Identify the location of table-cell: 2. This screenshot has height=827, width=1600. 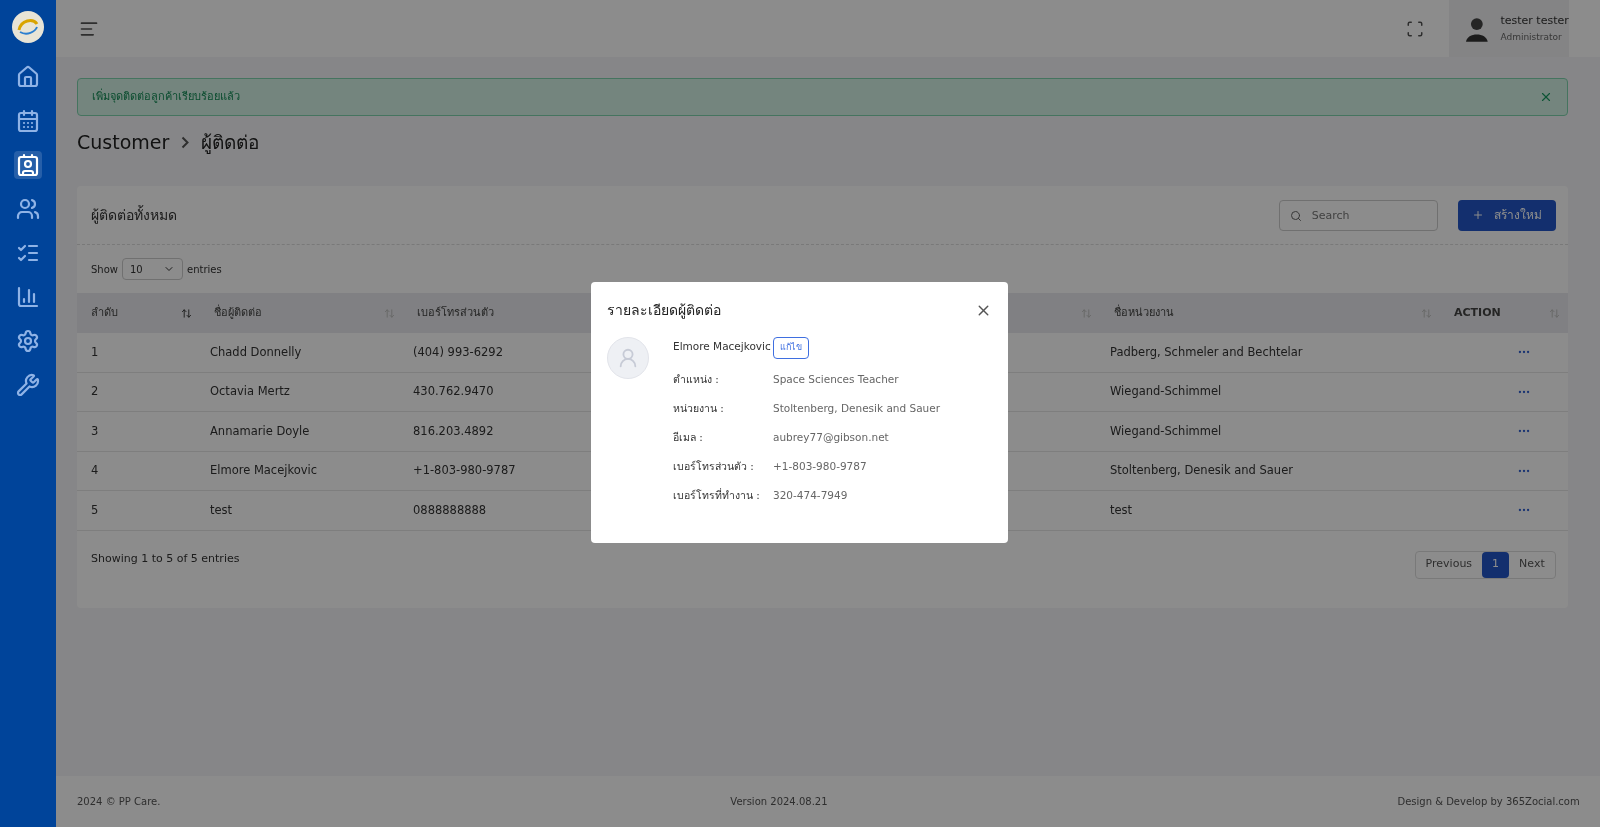
(95, 392).